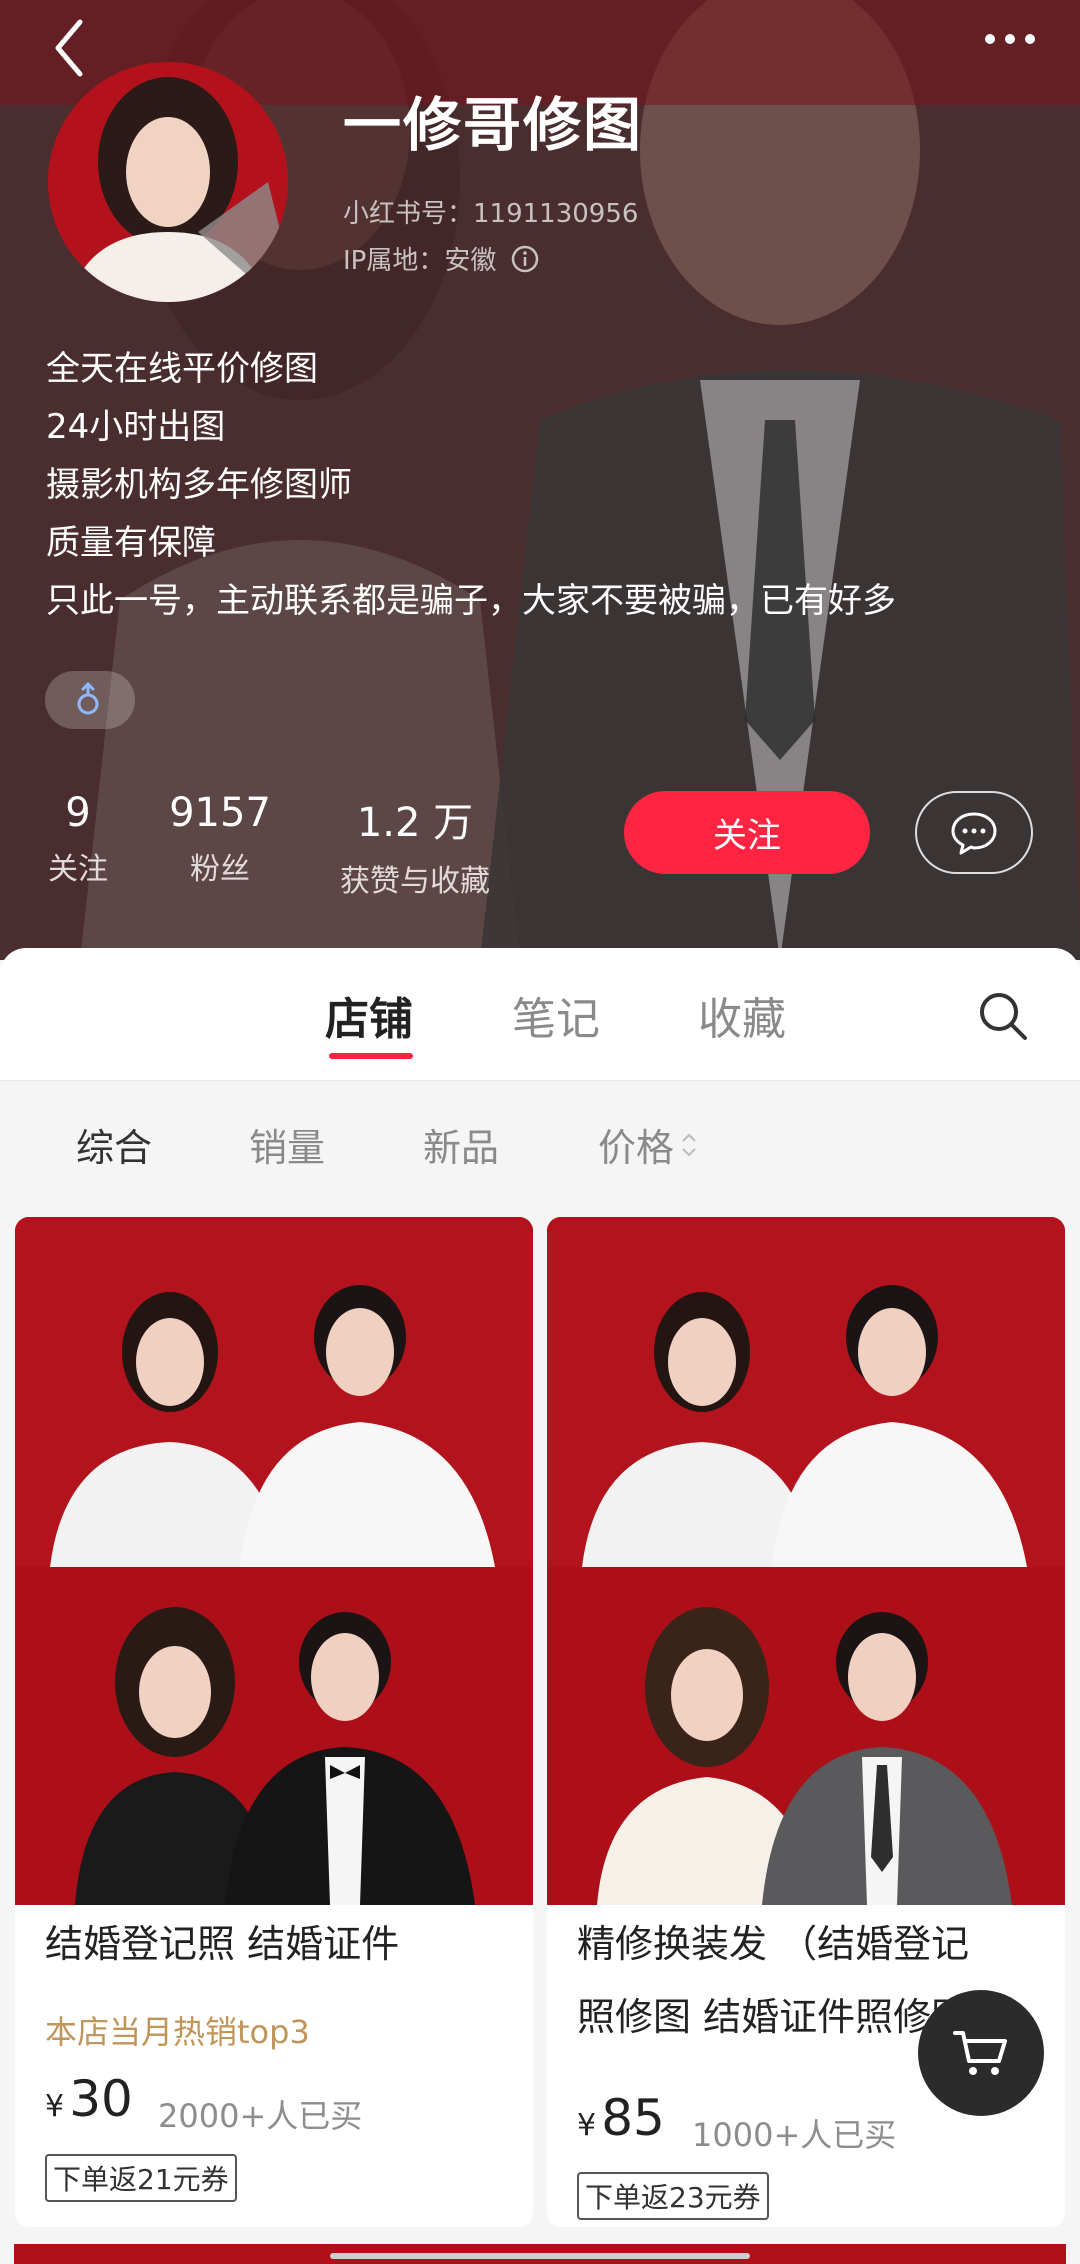 Image resolution: width=1080 pixels, height=2264 pixels. I want to click on sold-count: 1000+人已买, so click(794, 2135).